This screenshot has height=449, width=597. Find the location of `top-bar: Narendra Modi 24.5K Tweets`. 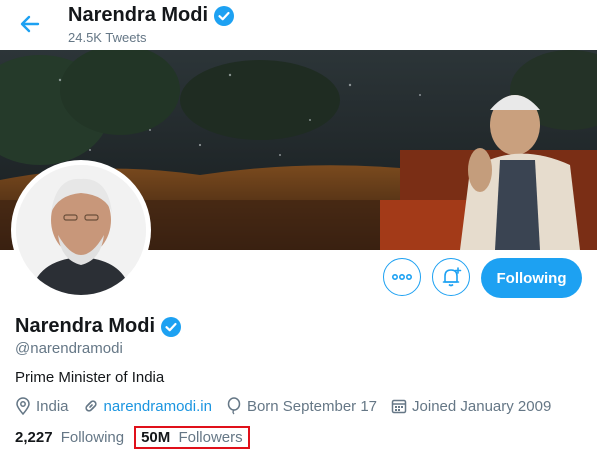

top-bar: Narendra Modi 24.5K Tweets is located at coordinates (298, 25).